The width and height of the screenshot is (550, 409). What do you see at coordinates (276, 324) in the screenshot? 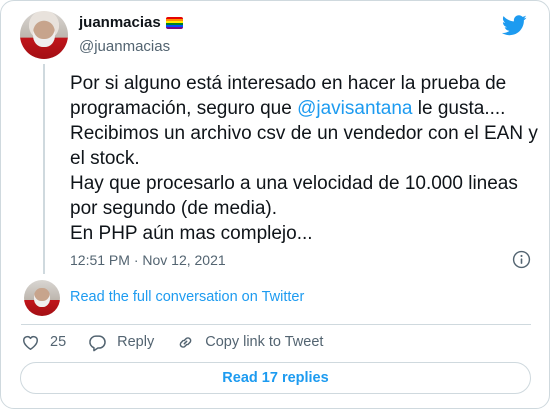
I see `divider` at bounding box center [276, 324].